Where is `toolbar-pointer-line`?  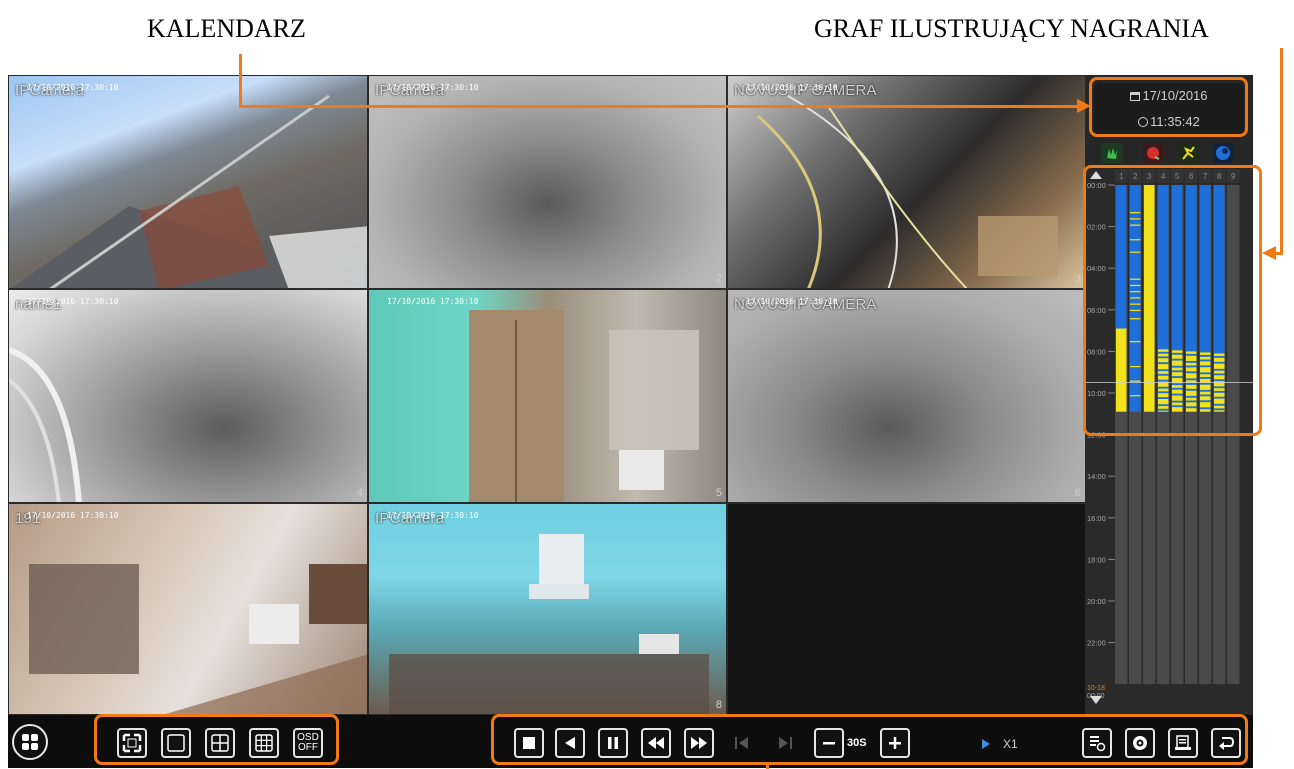
toolbar-pointer-line is located at coordinates (767, 766).